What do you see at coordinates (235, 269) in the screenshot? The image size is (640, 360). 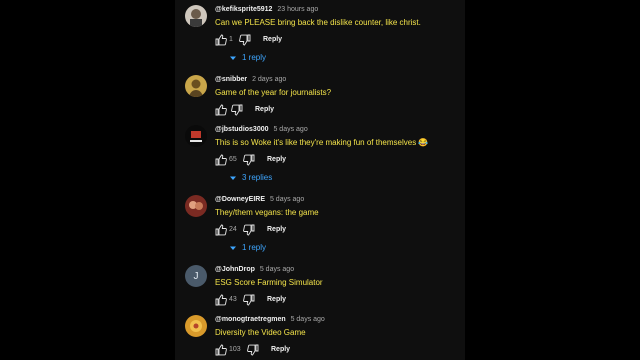 I see `comment-author: @JohnDrop` at bounding box center [235, 269].